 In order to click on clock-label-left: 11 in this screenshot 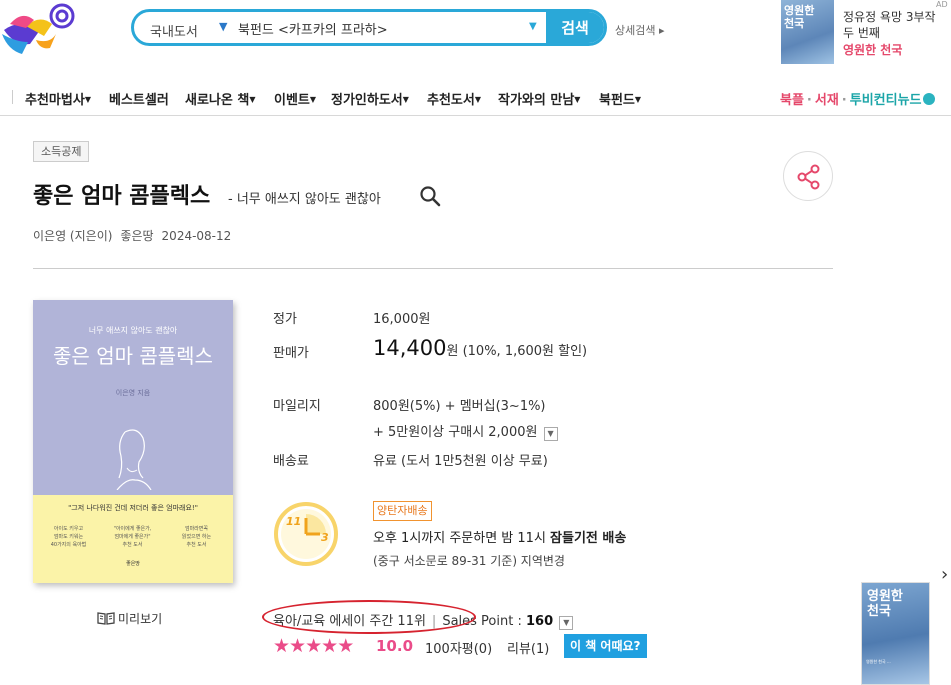, I will do `click(293, 521)`.